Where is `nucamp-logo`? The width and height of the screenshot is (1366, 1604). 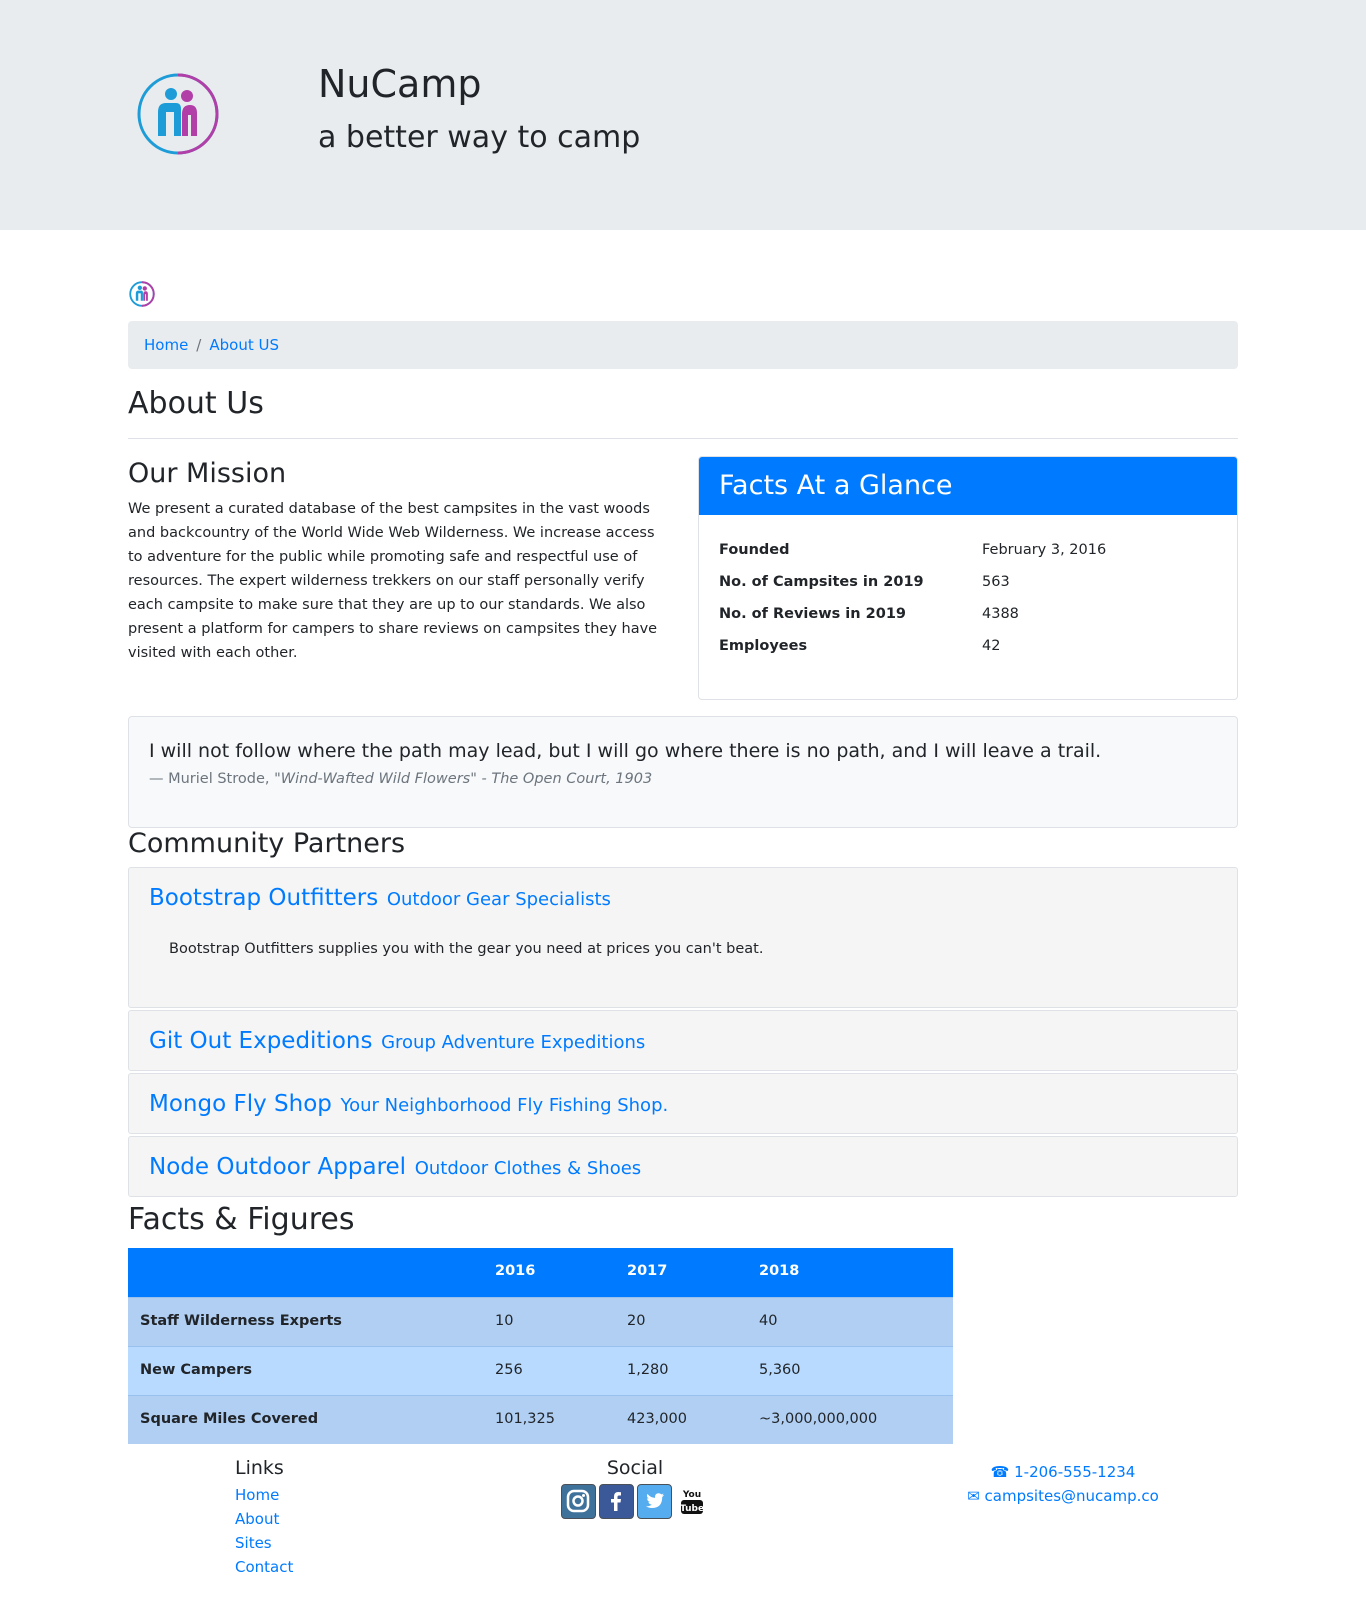
nucamp-logo is located at coordinates (178, 114).